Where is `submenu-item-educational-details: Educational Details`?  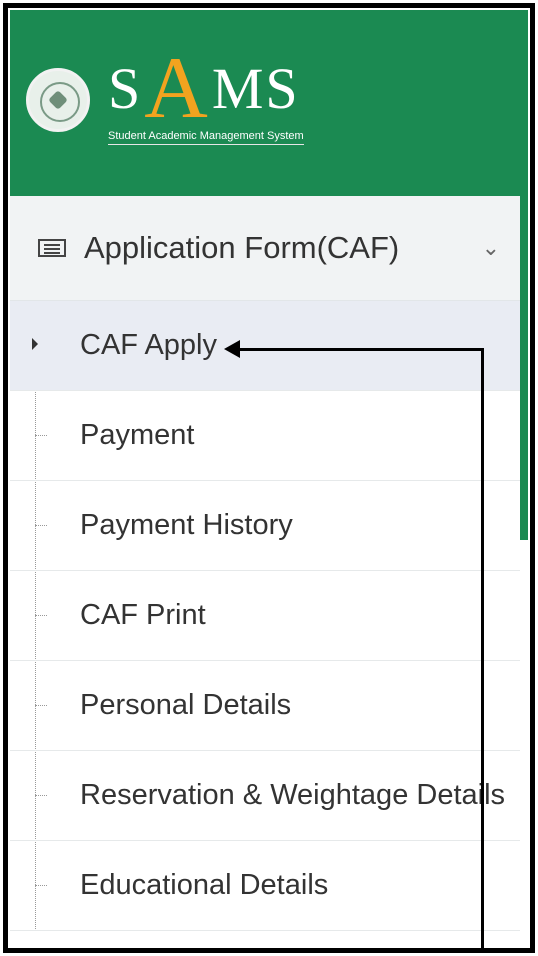 submenu-item-educational-details: Educational Details is located at coordinates (265, 886).